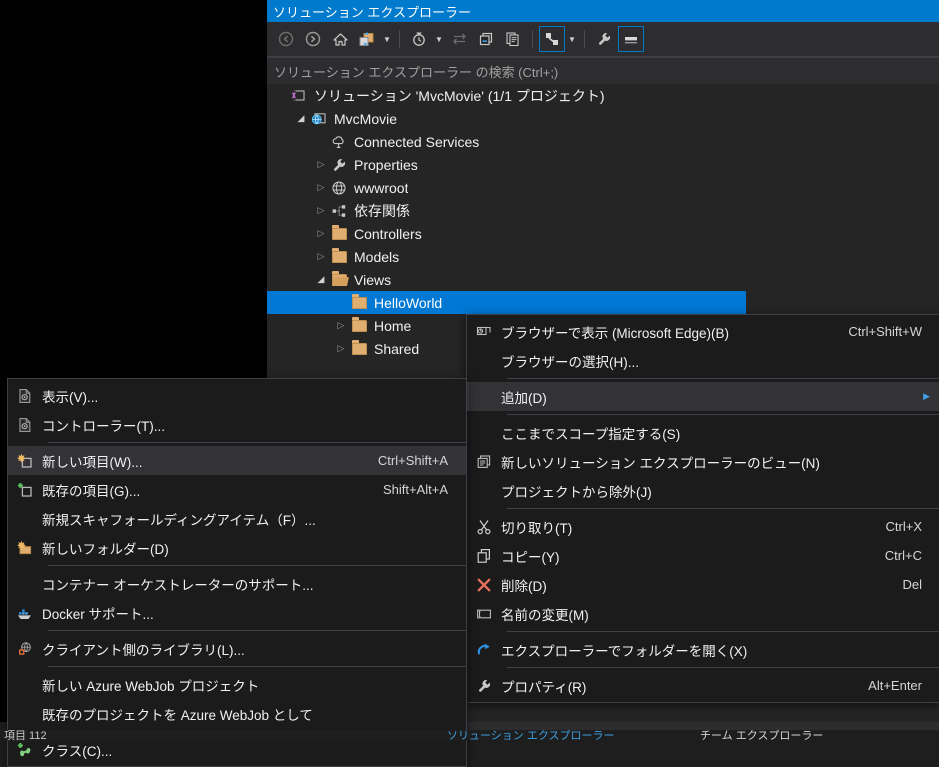 The image size is (939, 767). I want to click on menu-item-6: 切り取り(T) Ctrl+X, so click(703, 526).